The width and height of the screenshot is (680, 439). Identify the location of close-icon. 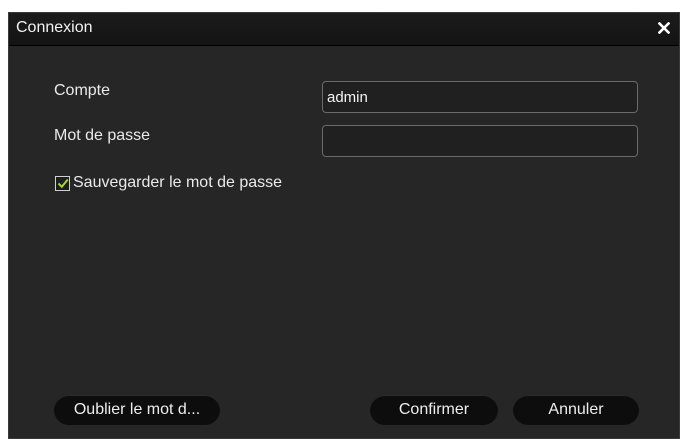
(664, 28).